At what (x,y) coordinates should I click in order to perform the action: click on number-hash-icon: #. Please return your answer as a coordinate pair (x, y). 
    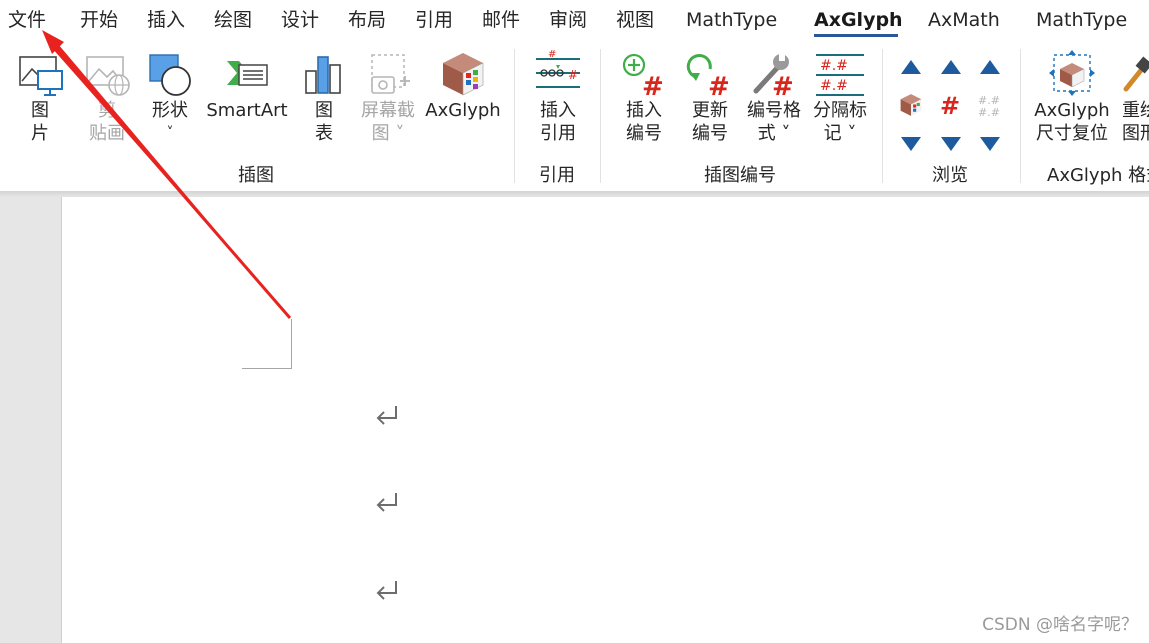
    Looking at the image, I should click on (951, 106).